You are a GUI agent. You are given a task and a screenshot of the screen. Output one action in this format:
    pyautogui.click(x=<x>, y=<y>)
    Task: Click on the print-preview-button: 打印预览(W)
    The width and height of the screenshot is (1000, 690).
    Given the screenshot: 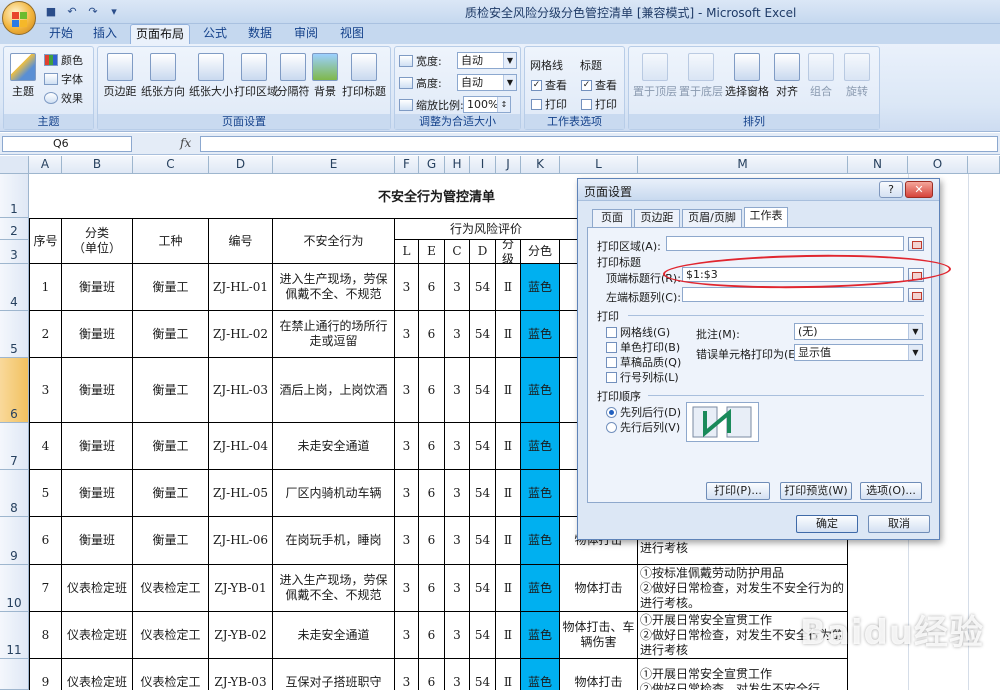 What is the action you would take?
    pyautogui.click(x=816, y=491)
    